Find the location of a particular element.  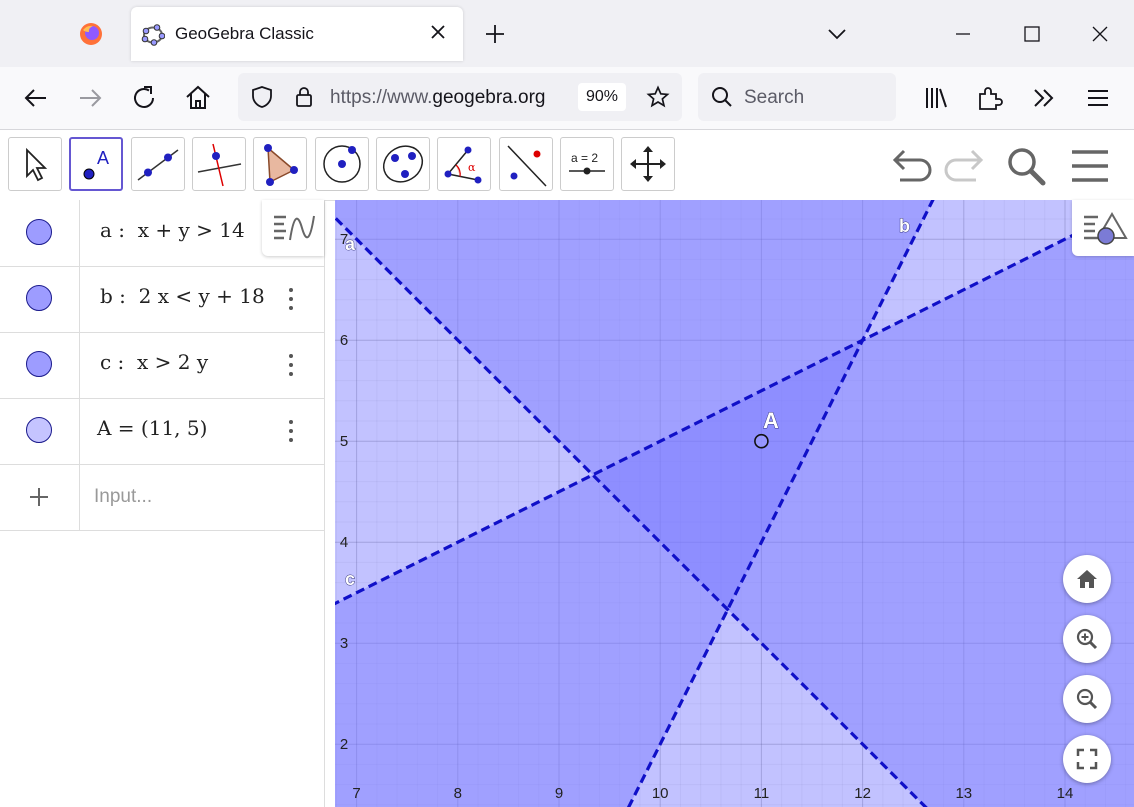

svg-text: α is located at coordinates (472, 167).